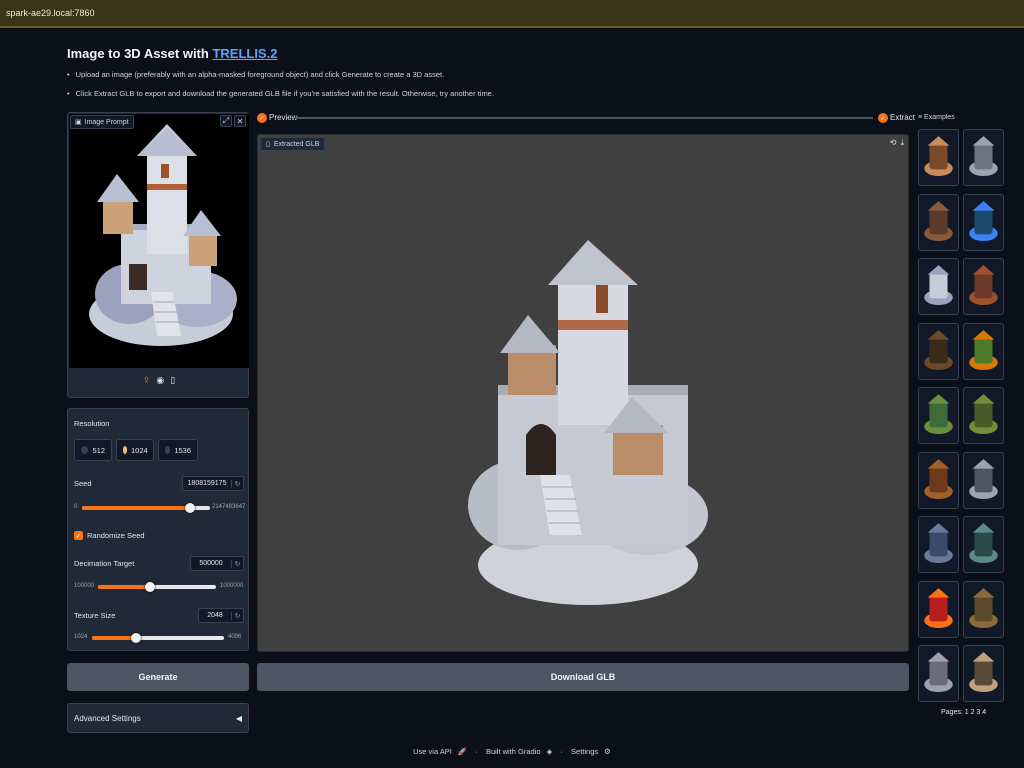 This screenshot has width=1024, height=768. I want to click on extracted-glb-label-text: Extracted GLB, so click(296, 144).